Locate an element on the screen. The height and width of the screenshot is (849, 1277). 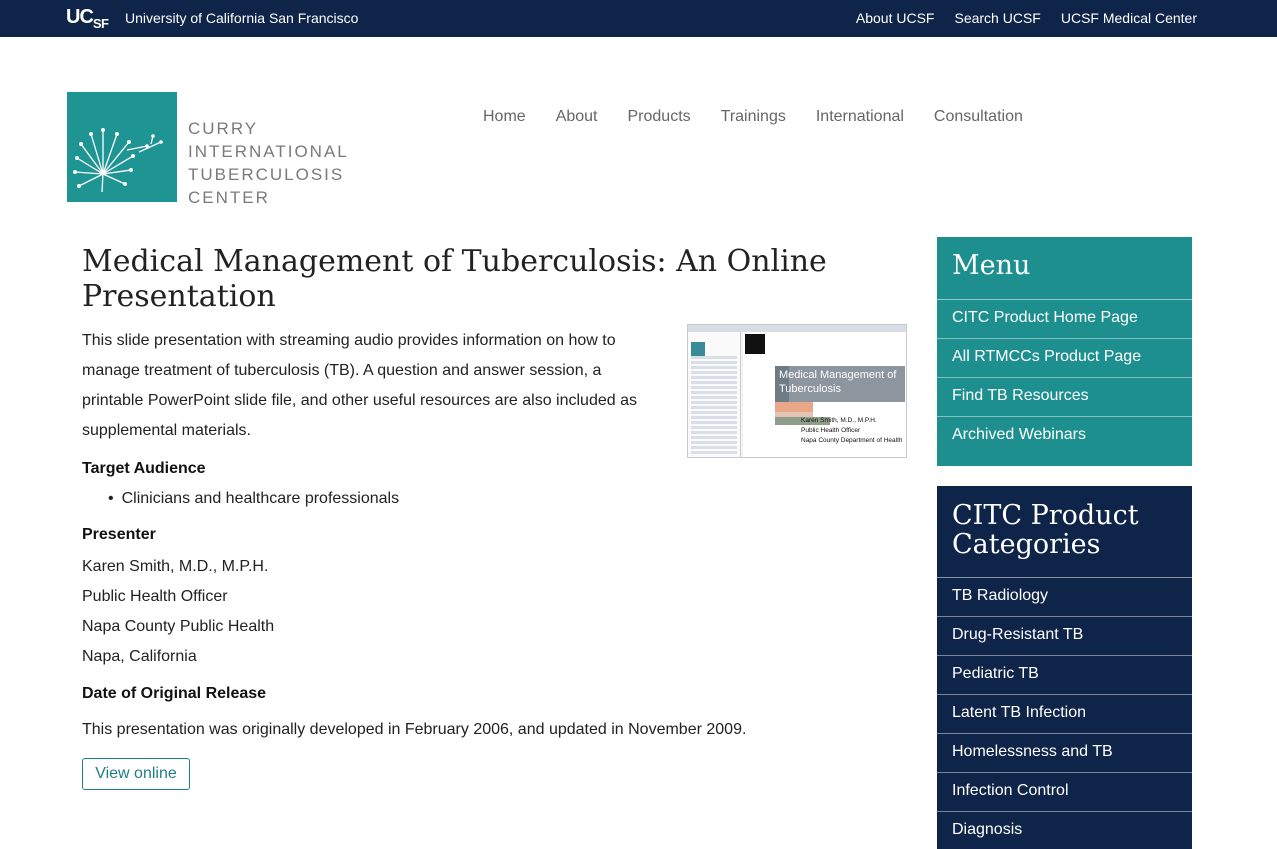
target-audience-heading: Target Audience is located at coordinates (144, 468).